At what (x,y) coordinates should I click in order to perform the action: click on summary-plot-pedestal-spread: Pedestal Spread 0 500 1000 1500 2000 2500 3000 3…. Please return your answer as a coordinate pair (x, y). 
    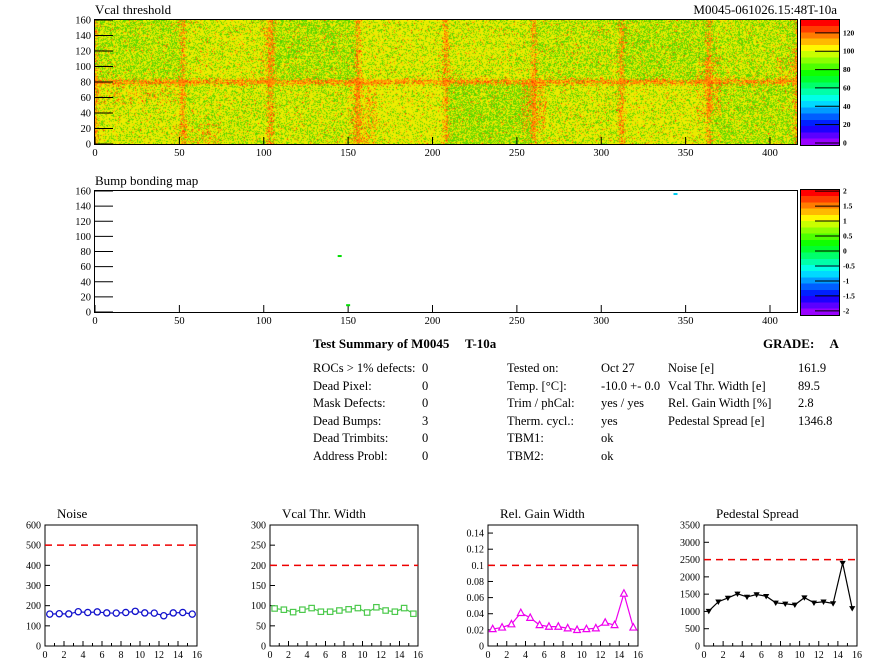
    Looking at the image, I should click on (771, 583).